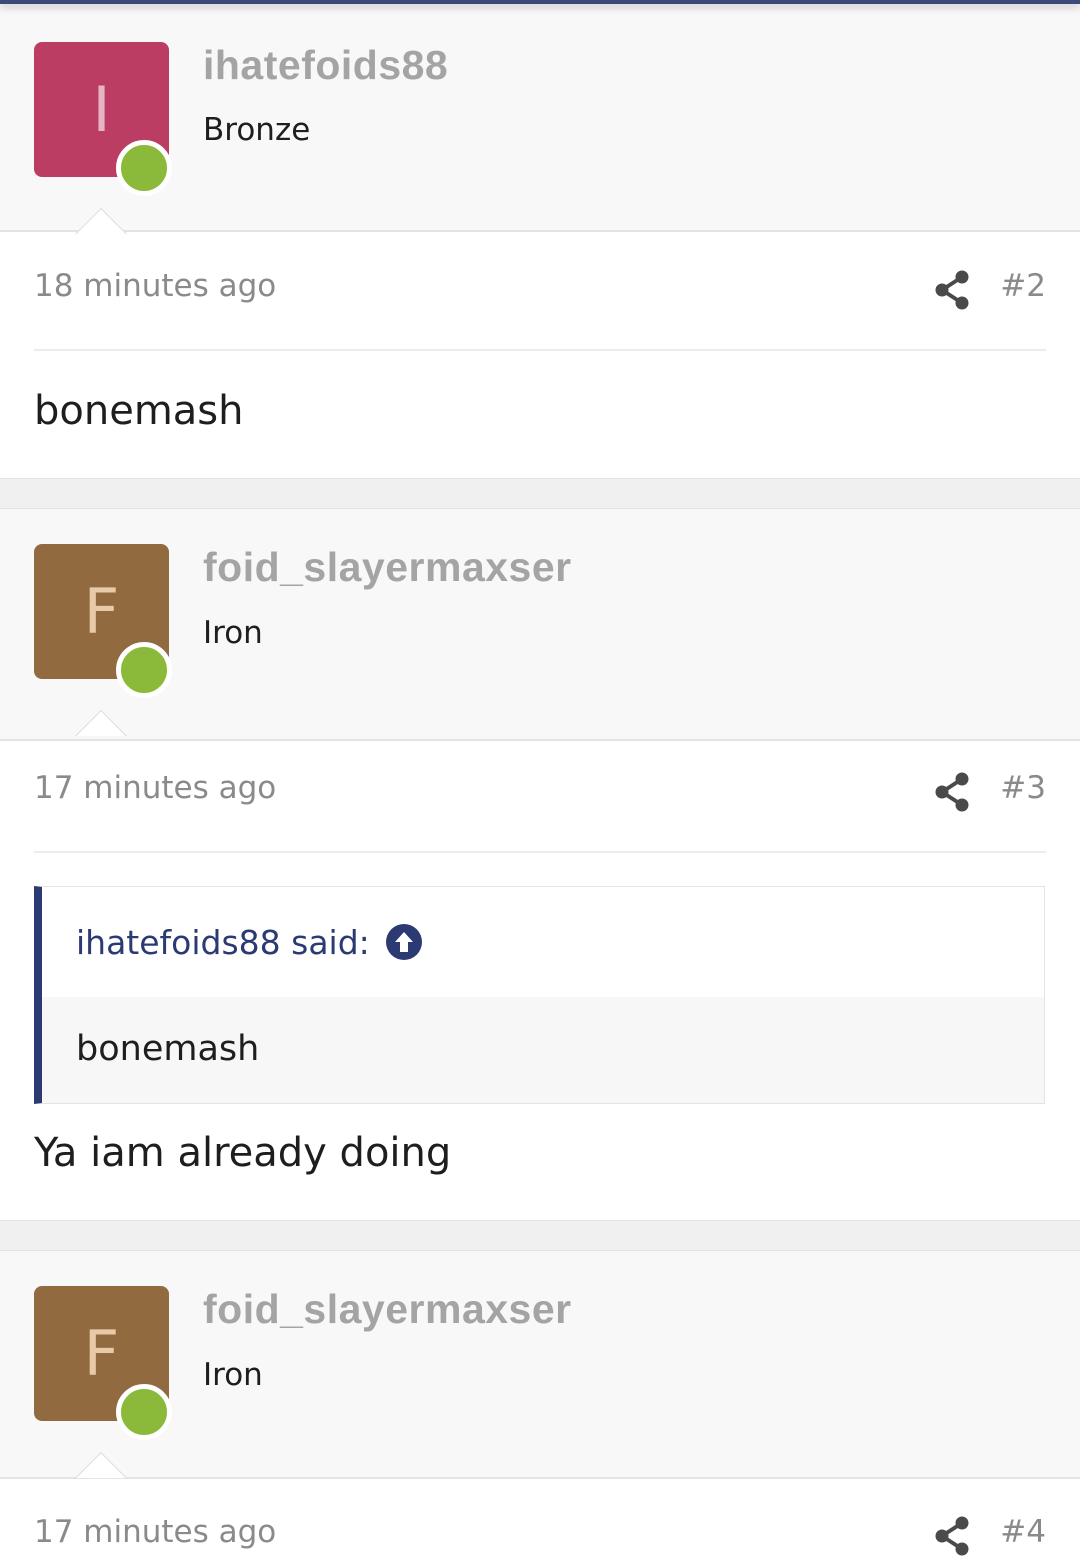 The width and height of the screenshot is (1080, 1566). Describe the element at coordinates (1023, 286) in the screenshot. I see `post-number-link: #2` at that location.